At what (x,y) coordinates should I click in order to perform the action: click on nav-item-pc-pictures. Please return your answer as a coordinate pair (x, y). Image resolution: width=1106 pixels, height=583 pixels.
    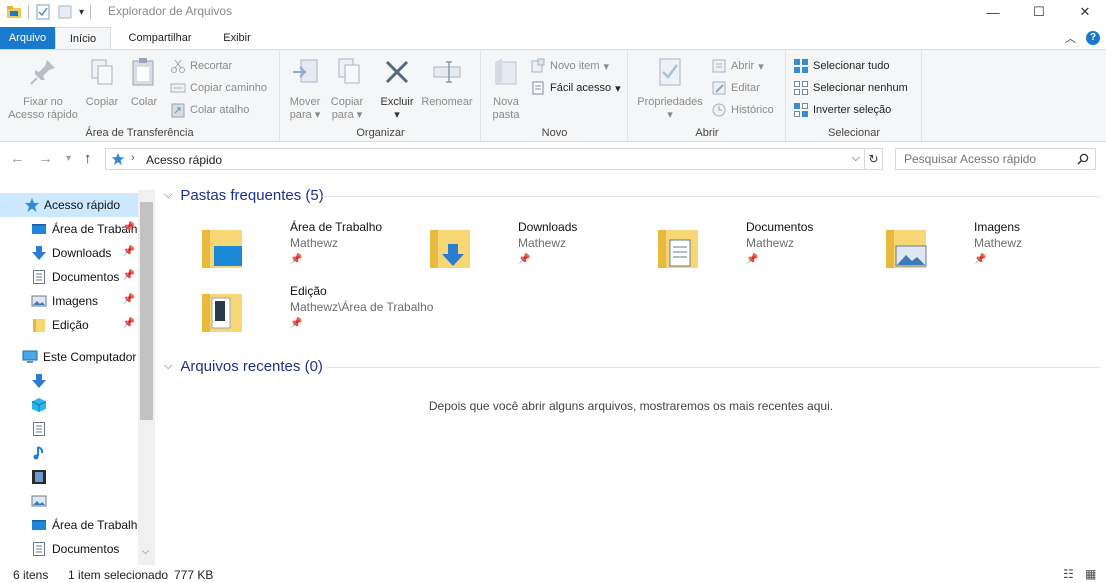
    Looking at the image, I should click on (69, 501).